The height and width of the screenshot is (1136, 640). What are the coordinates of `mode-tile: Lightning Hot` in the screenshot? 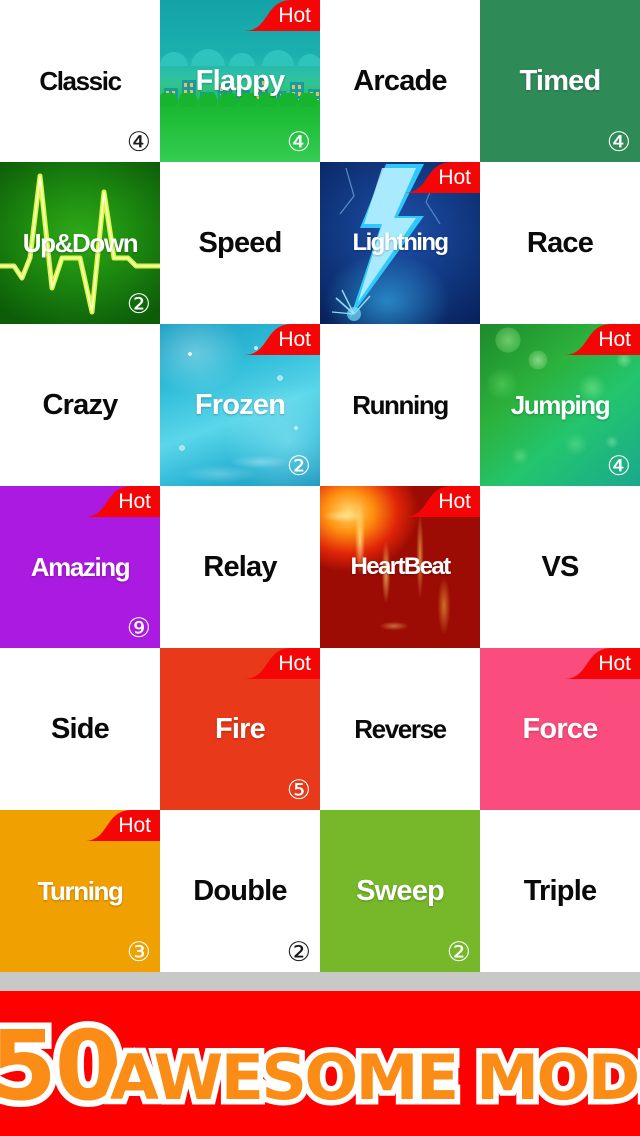 It's located at (400, 243).